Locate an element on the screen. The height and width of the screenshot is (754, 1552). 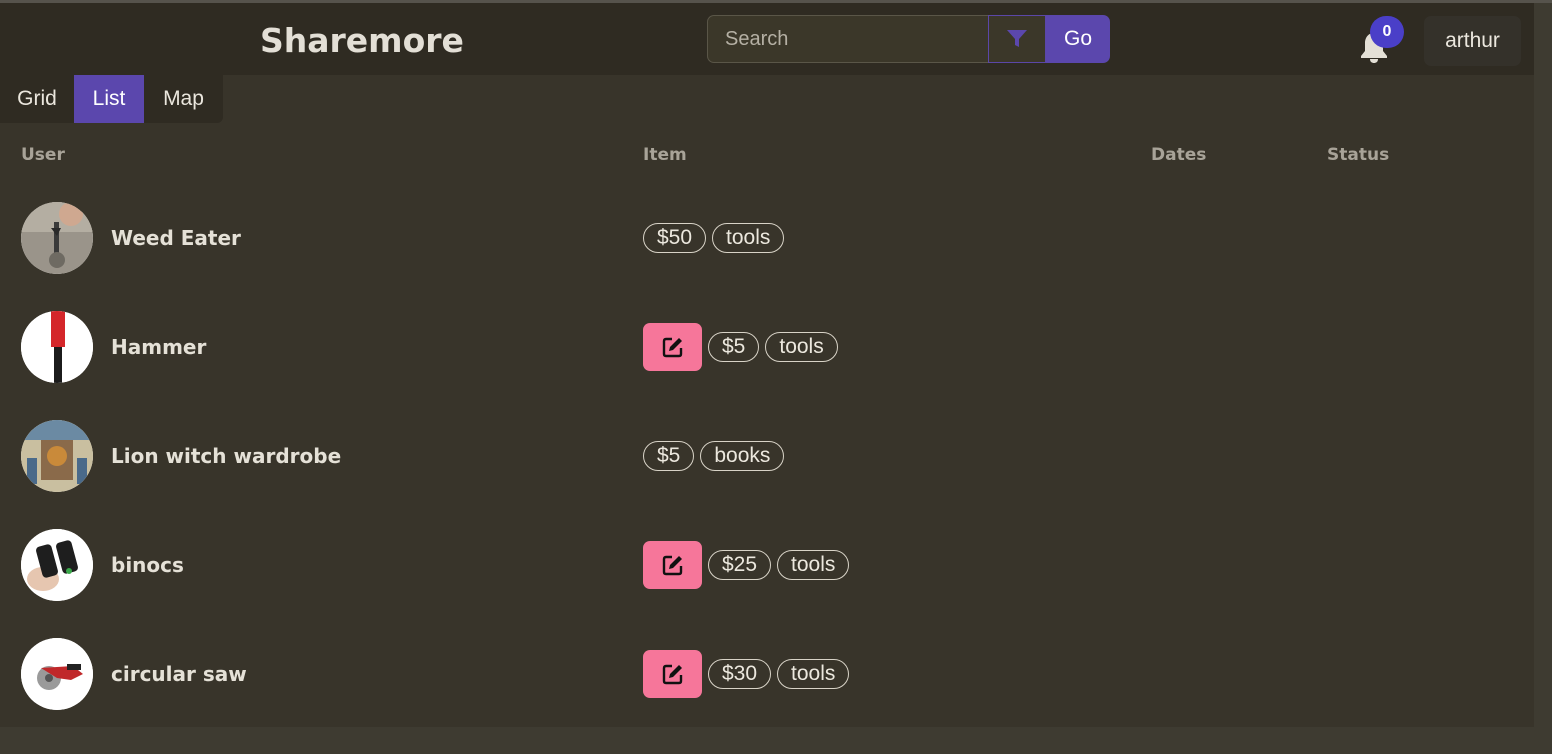
app-header: Sharemore Go 0 arthur is located at coordinates (767, 39).